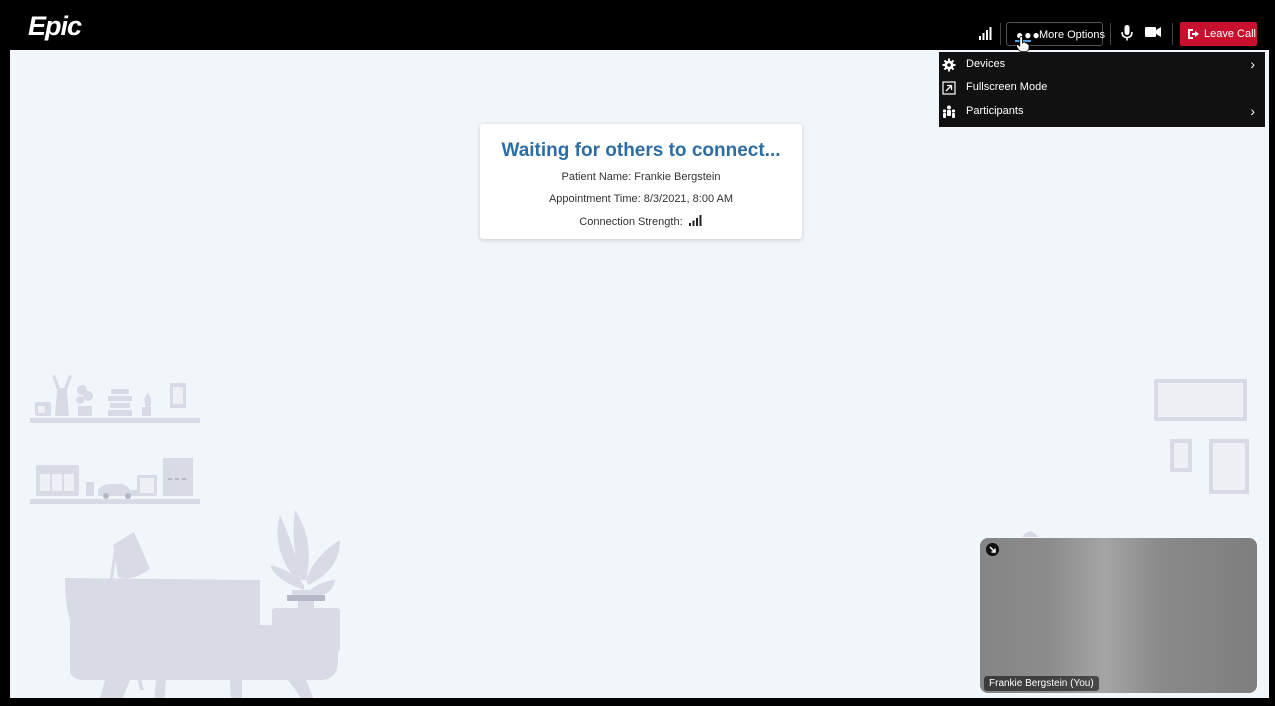 Image resolution: width=1275 pixels, height=706 pixels. What do you see at coordinates (949, 111) in the screenshot?
I see `participants-icon` at bounding box center [949, 111].